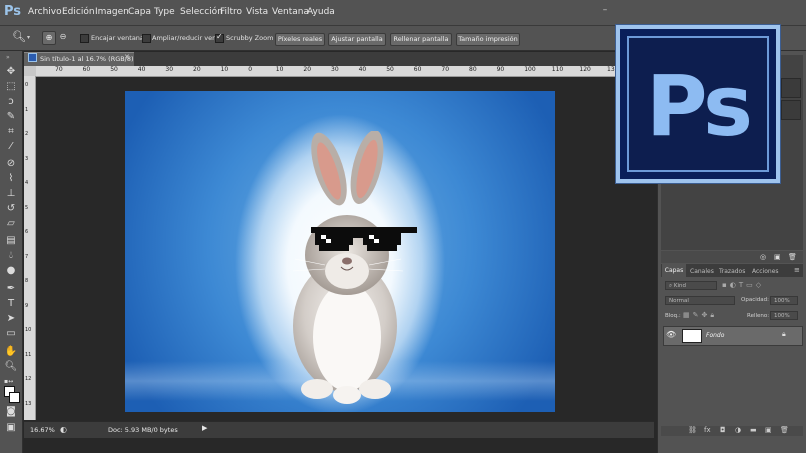 The image size is (806, 453). What do you see at coordinates (605, 10) in the screenshot?
I see `minimize-icon: –` at bounding box center [605, 10].